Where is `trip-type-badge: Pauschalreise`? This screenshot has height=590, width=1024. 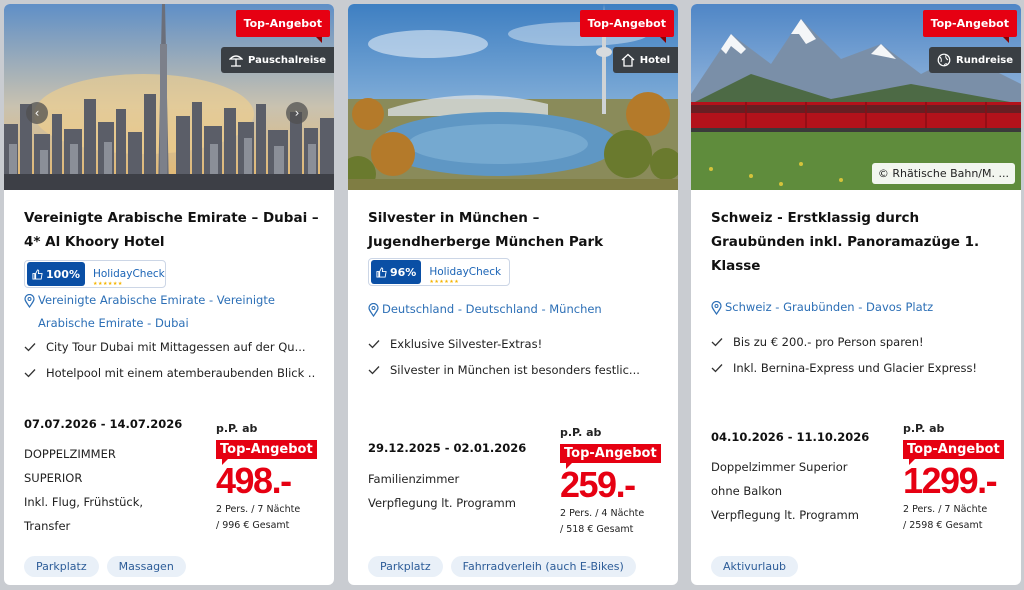
trip-type-badge: Pauschalreise is located at coordinates (277, 60).